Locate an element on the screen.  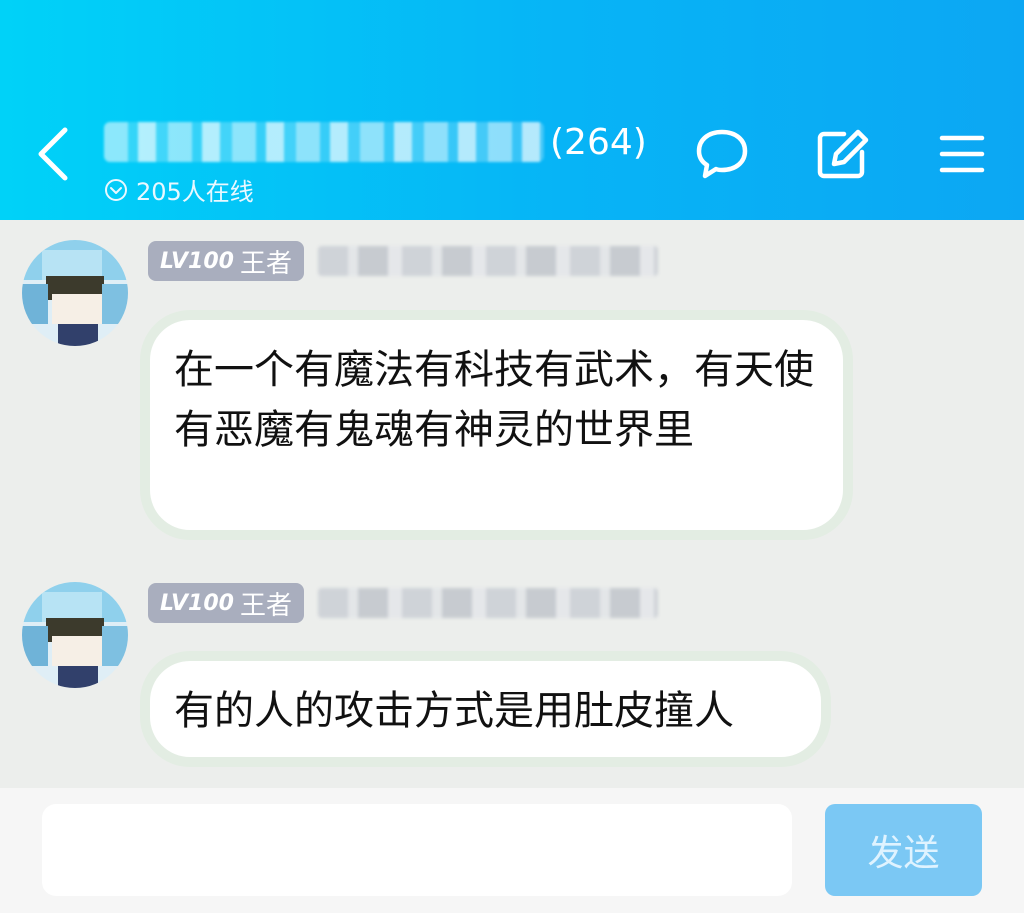
chevron-circle-icon is located at coordinates (116, 189).